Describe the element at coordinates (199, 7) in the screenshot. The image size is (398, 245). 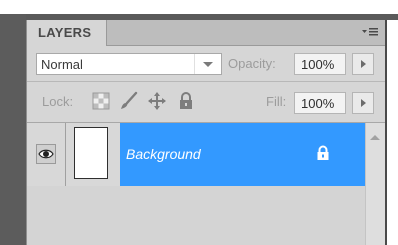
I see `top-strip` at that location.